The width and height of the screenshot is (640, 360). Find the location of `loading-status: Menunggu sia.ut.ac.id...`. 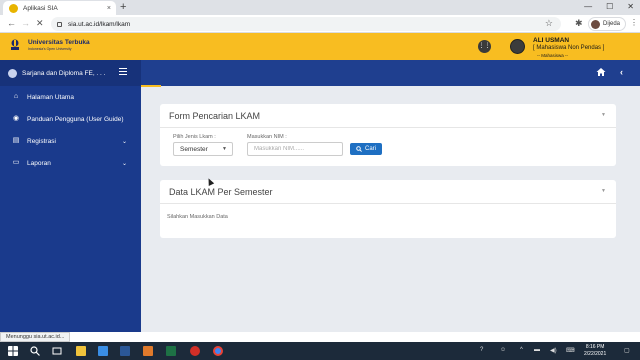

loading-status: Menunggu sia.ut.ac.id... is located at coordinates (35, 337).